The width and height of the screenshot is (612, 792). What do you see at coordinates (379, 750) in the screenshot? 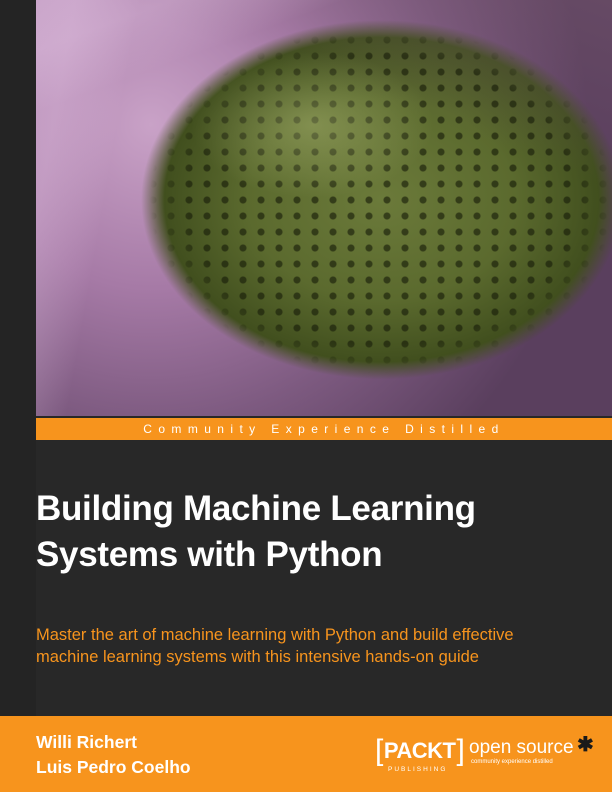
I see `bracket-left-icon: [` at bounding box center [379, 750].